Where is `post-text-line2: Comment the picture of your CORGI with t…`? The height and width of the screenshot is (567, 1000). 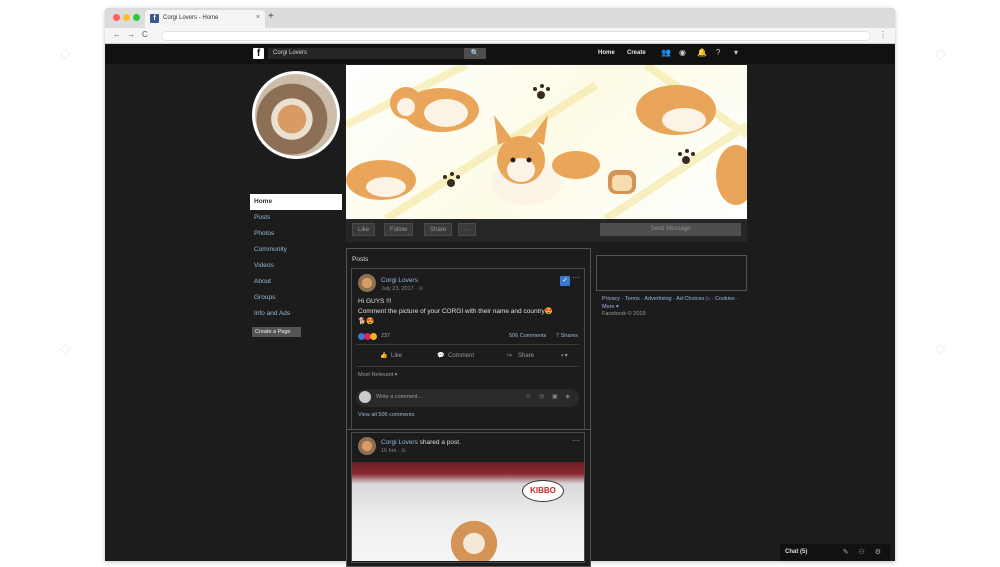
post-text-line2: Comment the picture of your CORGI with t… is located at coordinates (455, 311).